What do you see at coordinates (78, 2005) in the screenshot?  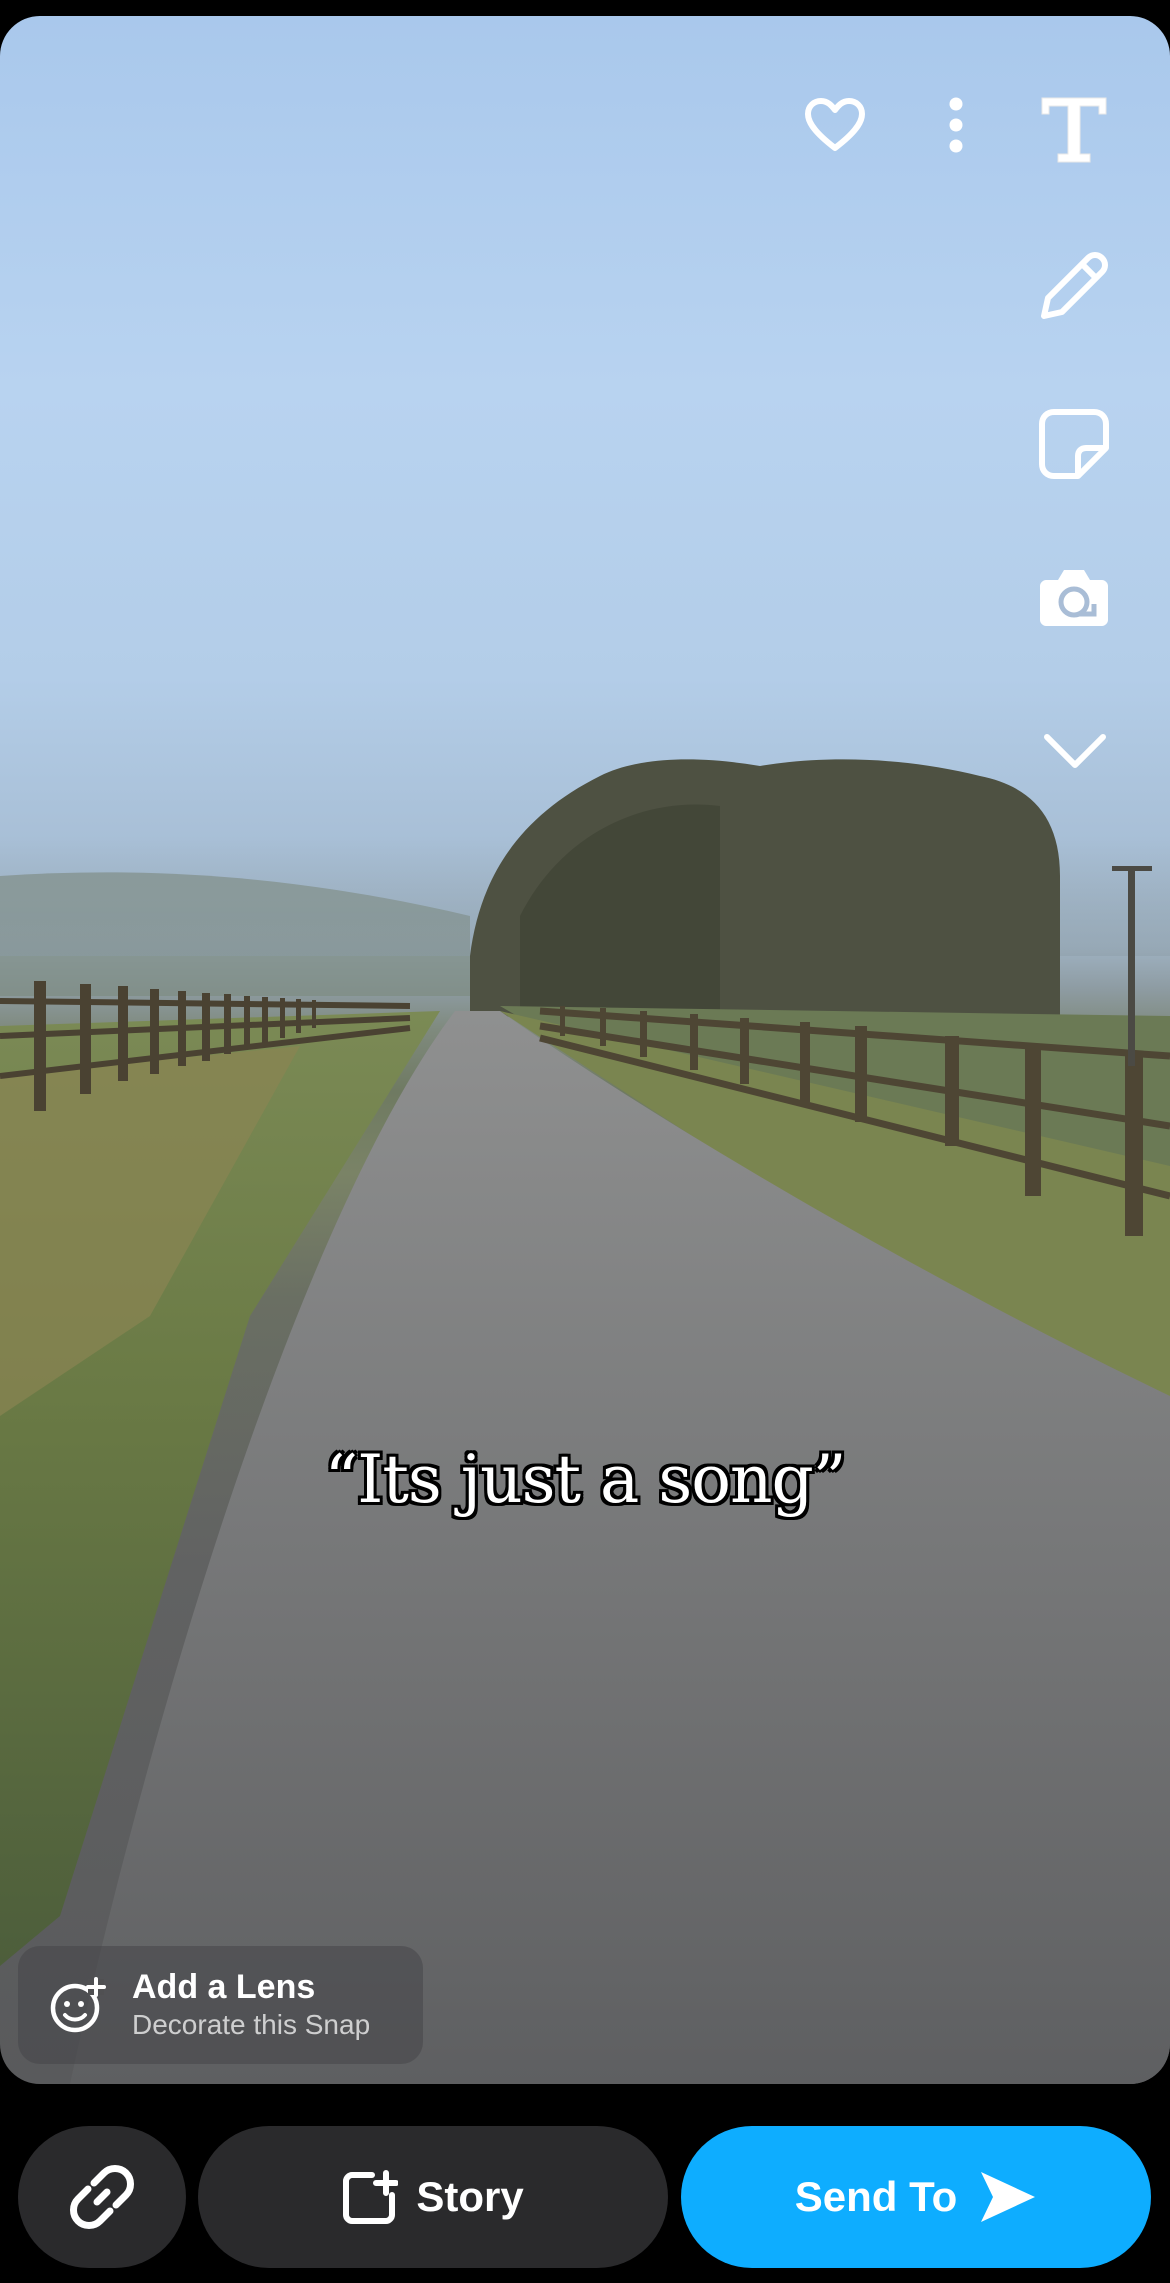 I see `add-lens-icon` at bounding box center [78, 2005].